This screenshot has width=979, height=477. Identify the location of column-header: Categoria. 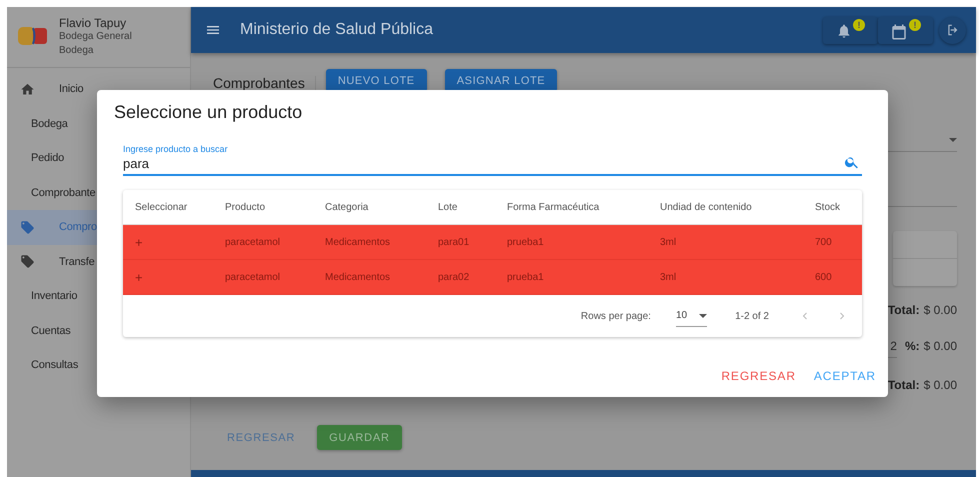
(347, 207).